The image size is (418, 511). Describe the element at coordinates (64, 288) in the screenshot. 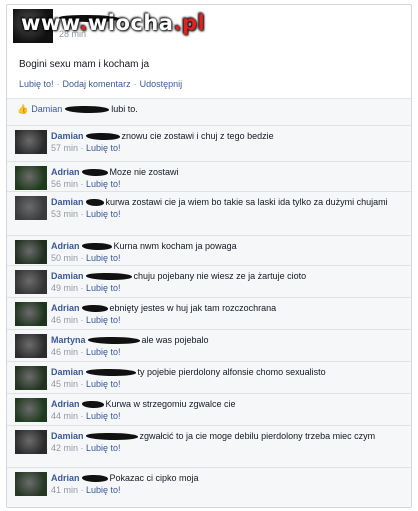

I see `comment-timestamp: 49 min` at that location.